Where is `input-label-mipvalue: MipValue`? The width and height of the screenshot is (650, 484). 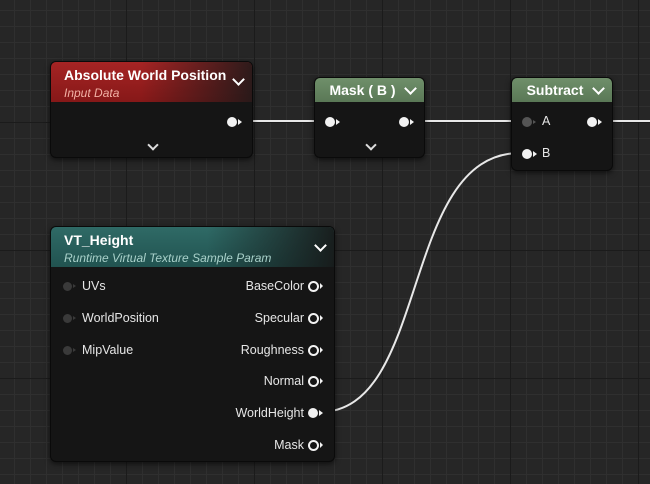 input-label-mipvalue: MipValue is located at coordinates (108, 350).